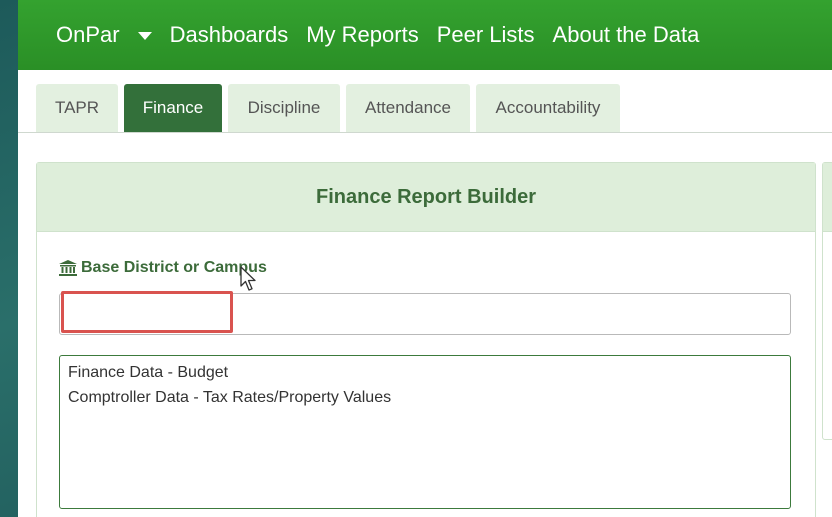  I want to click on bank-icon, so click(68, 268).